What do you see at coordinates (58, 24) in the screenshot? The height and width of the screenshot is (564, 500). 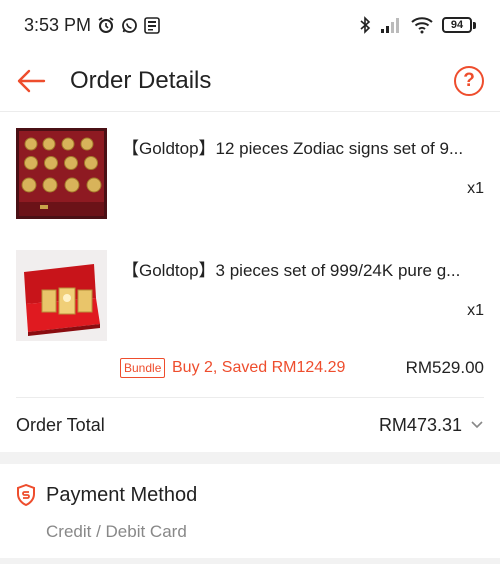 I see `status-time: 3:53 PM` at bounding box center [58, 24].